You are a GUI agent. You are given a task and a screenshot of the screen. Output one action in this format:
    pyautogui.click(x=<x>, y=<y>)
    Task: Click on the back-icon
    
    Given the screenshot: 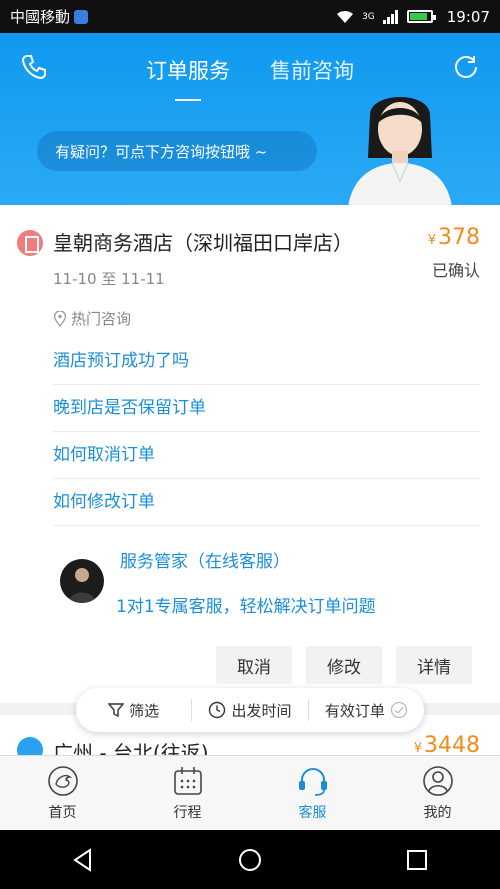 What is the action you would take?
    pyautogui.click(x=83, y=860)
    